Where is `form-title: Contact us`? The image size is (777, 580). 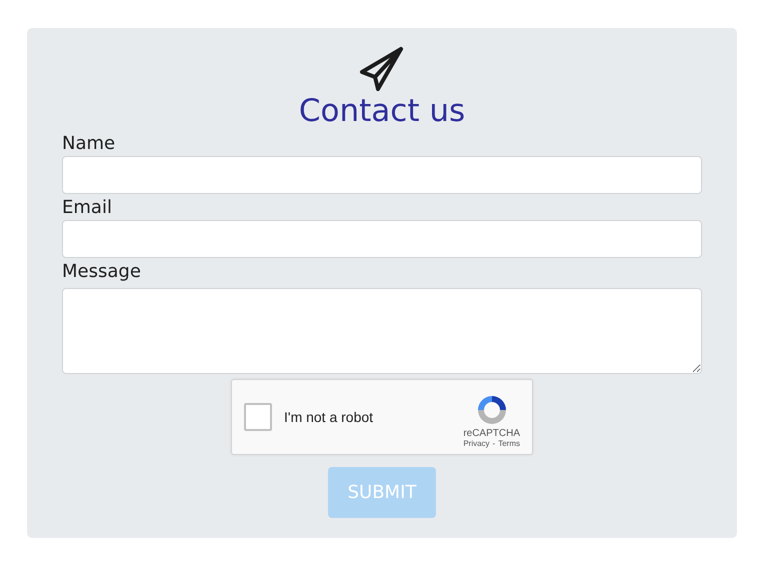 form-title: Contact us is located at coordinates (382, 111).